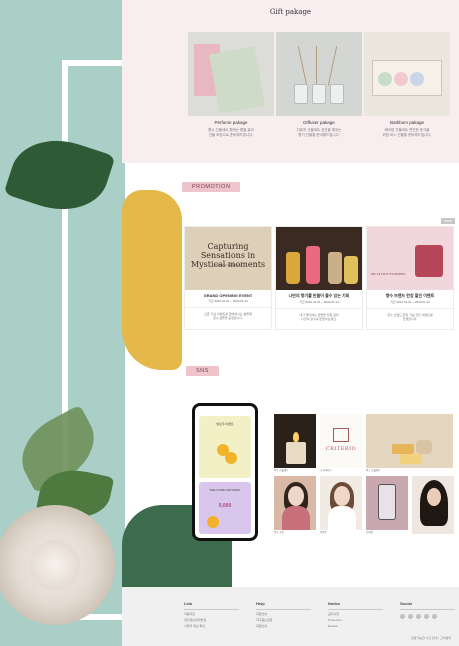 The image size is (459, 646). What do you see at coordinates (211, 620) in the screenshot?
I see `footer-link: 개인정보처리방침` at bounding box center [211, 620].